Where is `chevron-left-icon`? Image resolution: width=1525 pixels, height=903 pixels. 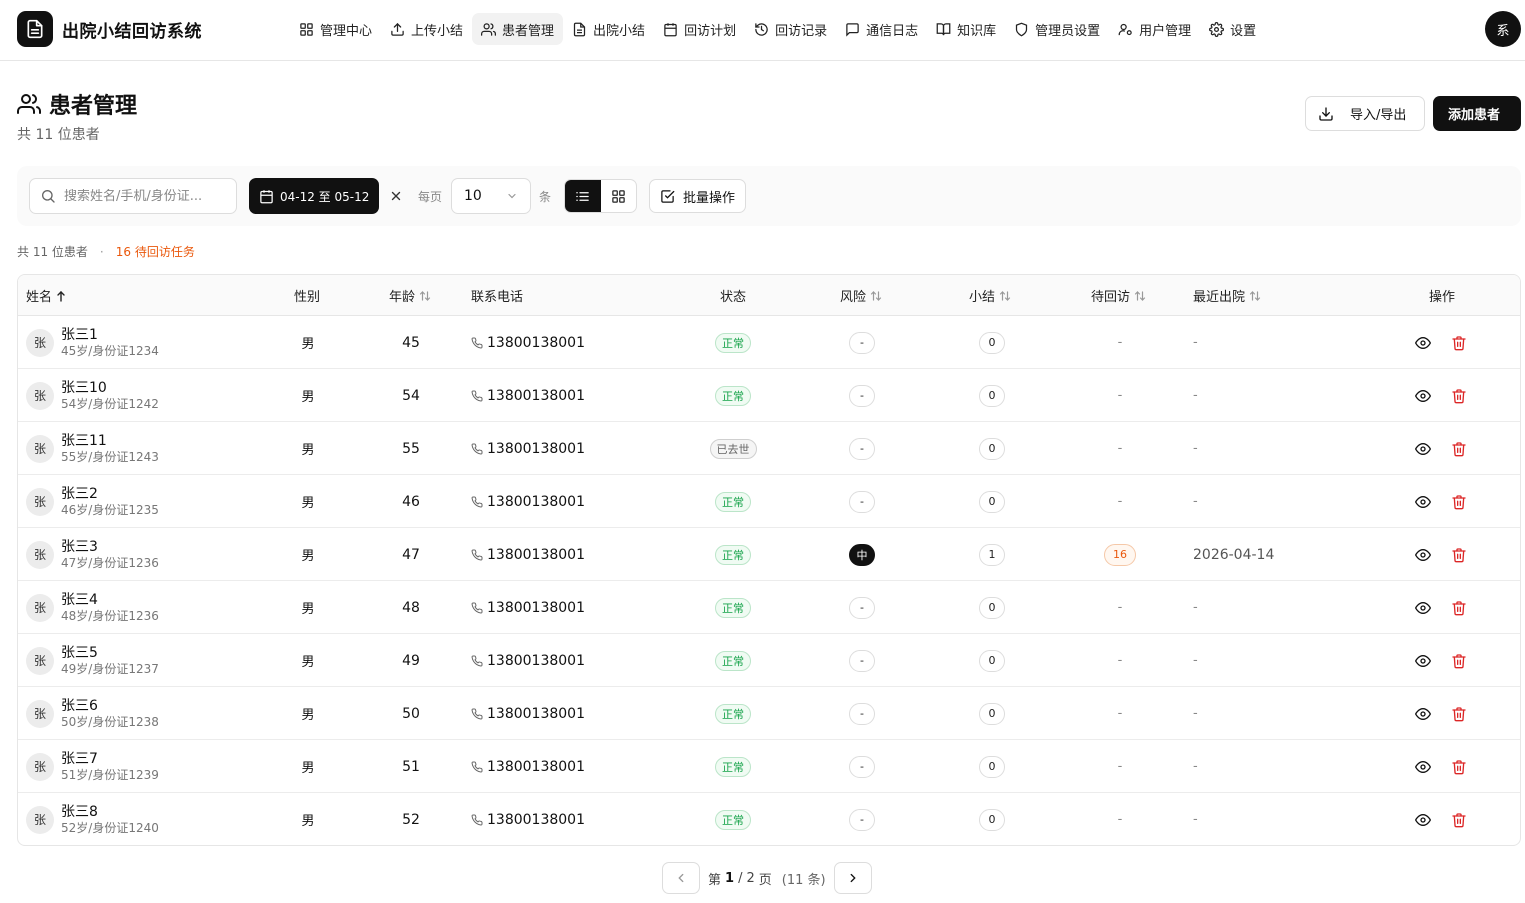
chevron-left-icon is located at coordinates (681, 878).